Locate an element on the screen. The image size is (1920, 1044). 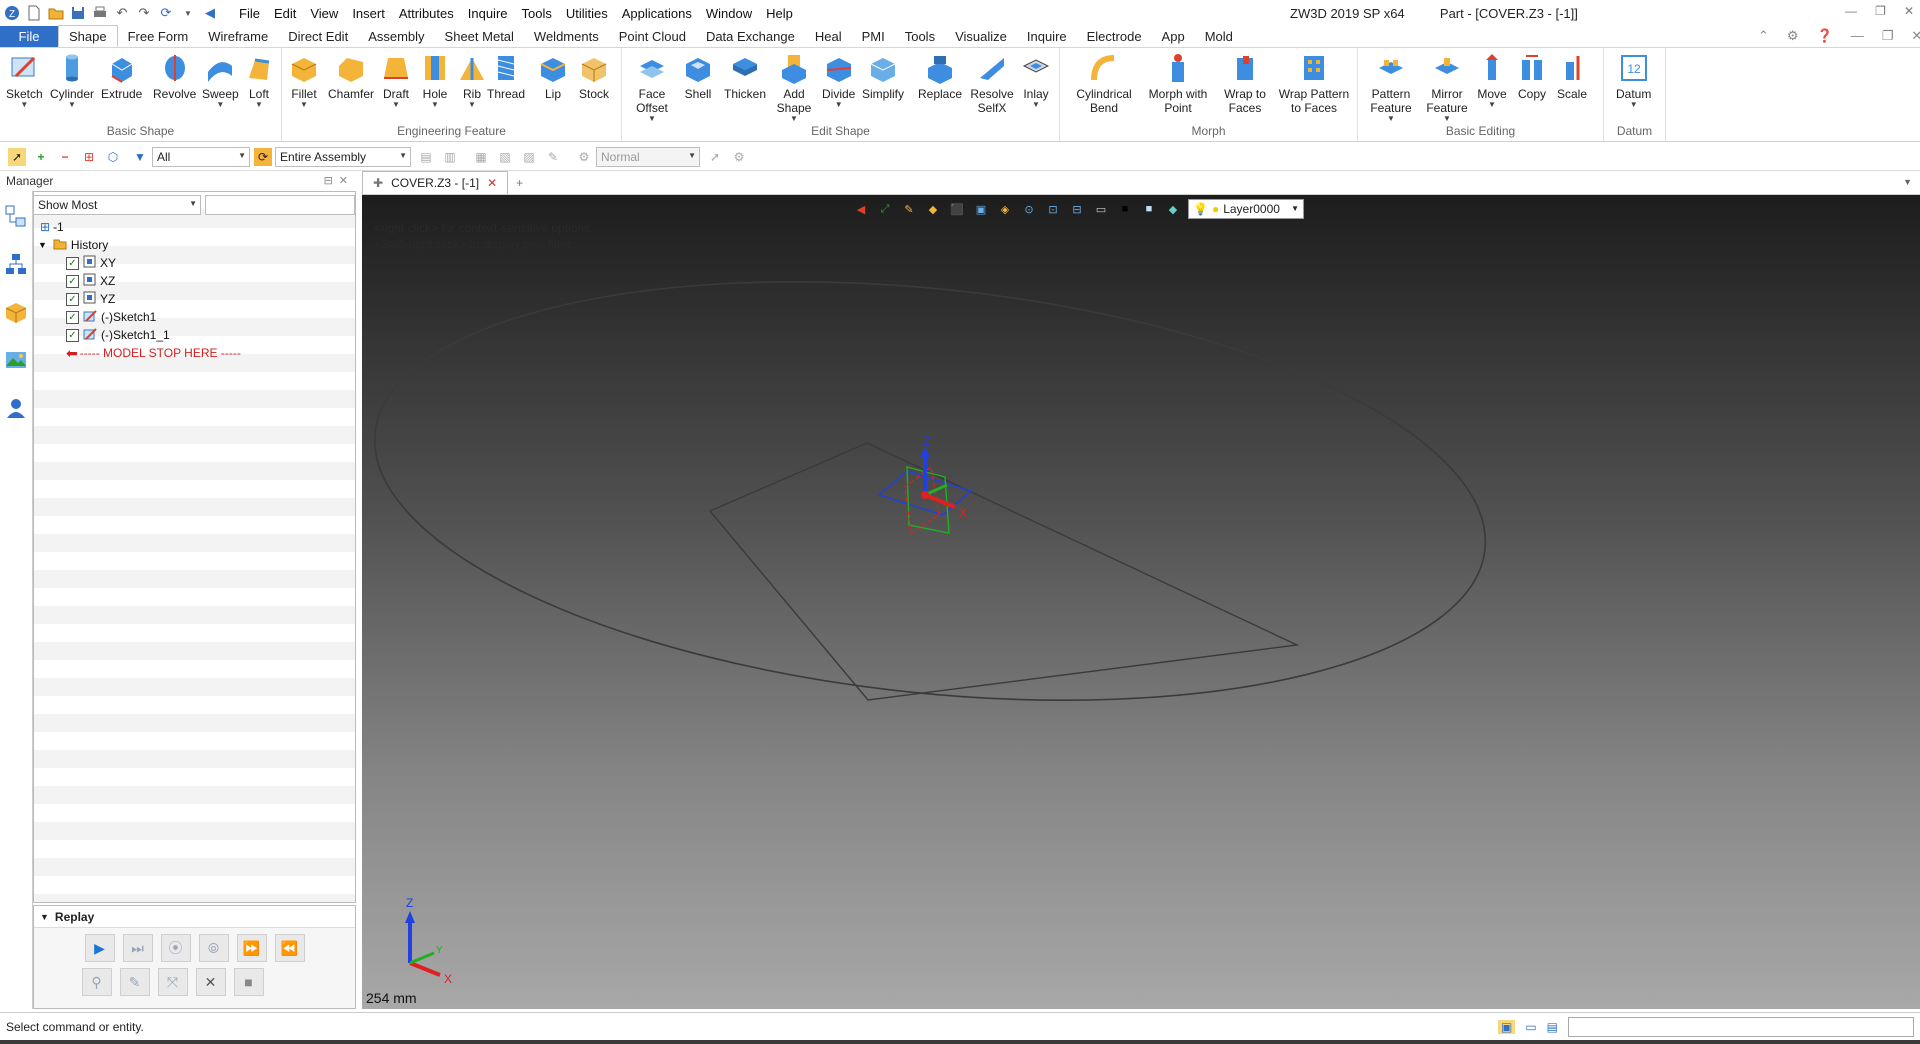
sweep-button: Sweep ▼ is located at coordinates (220, 80).